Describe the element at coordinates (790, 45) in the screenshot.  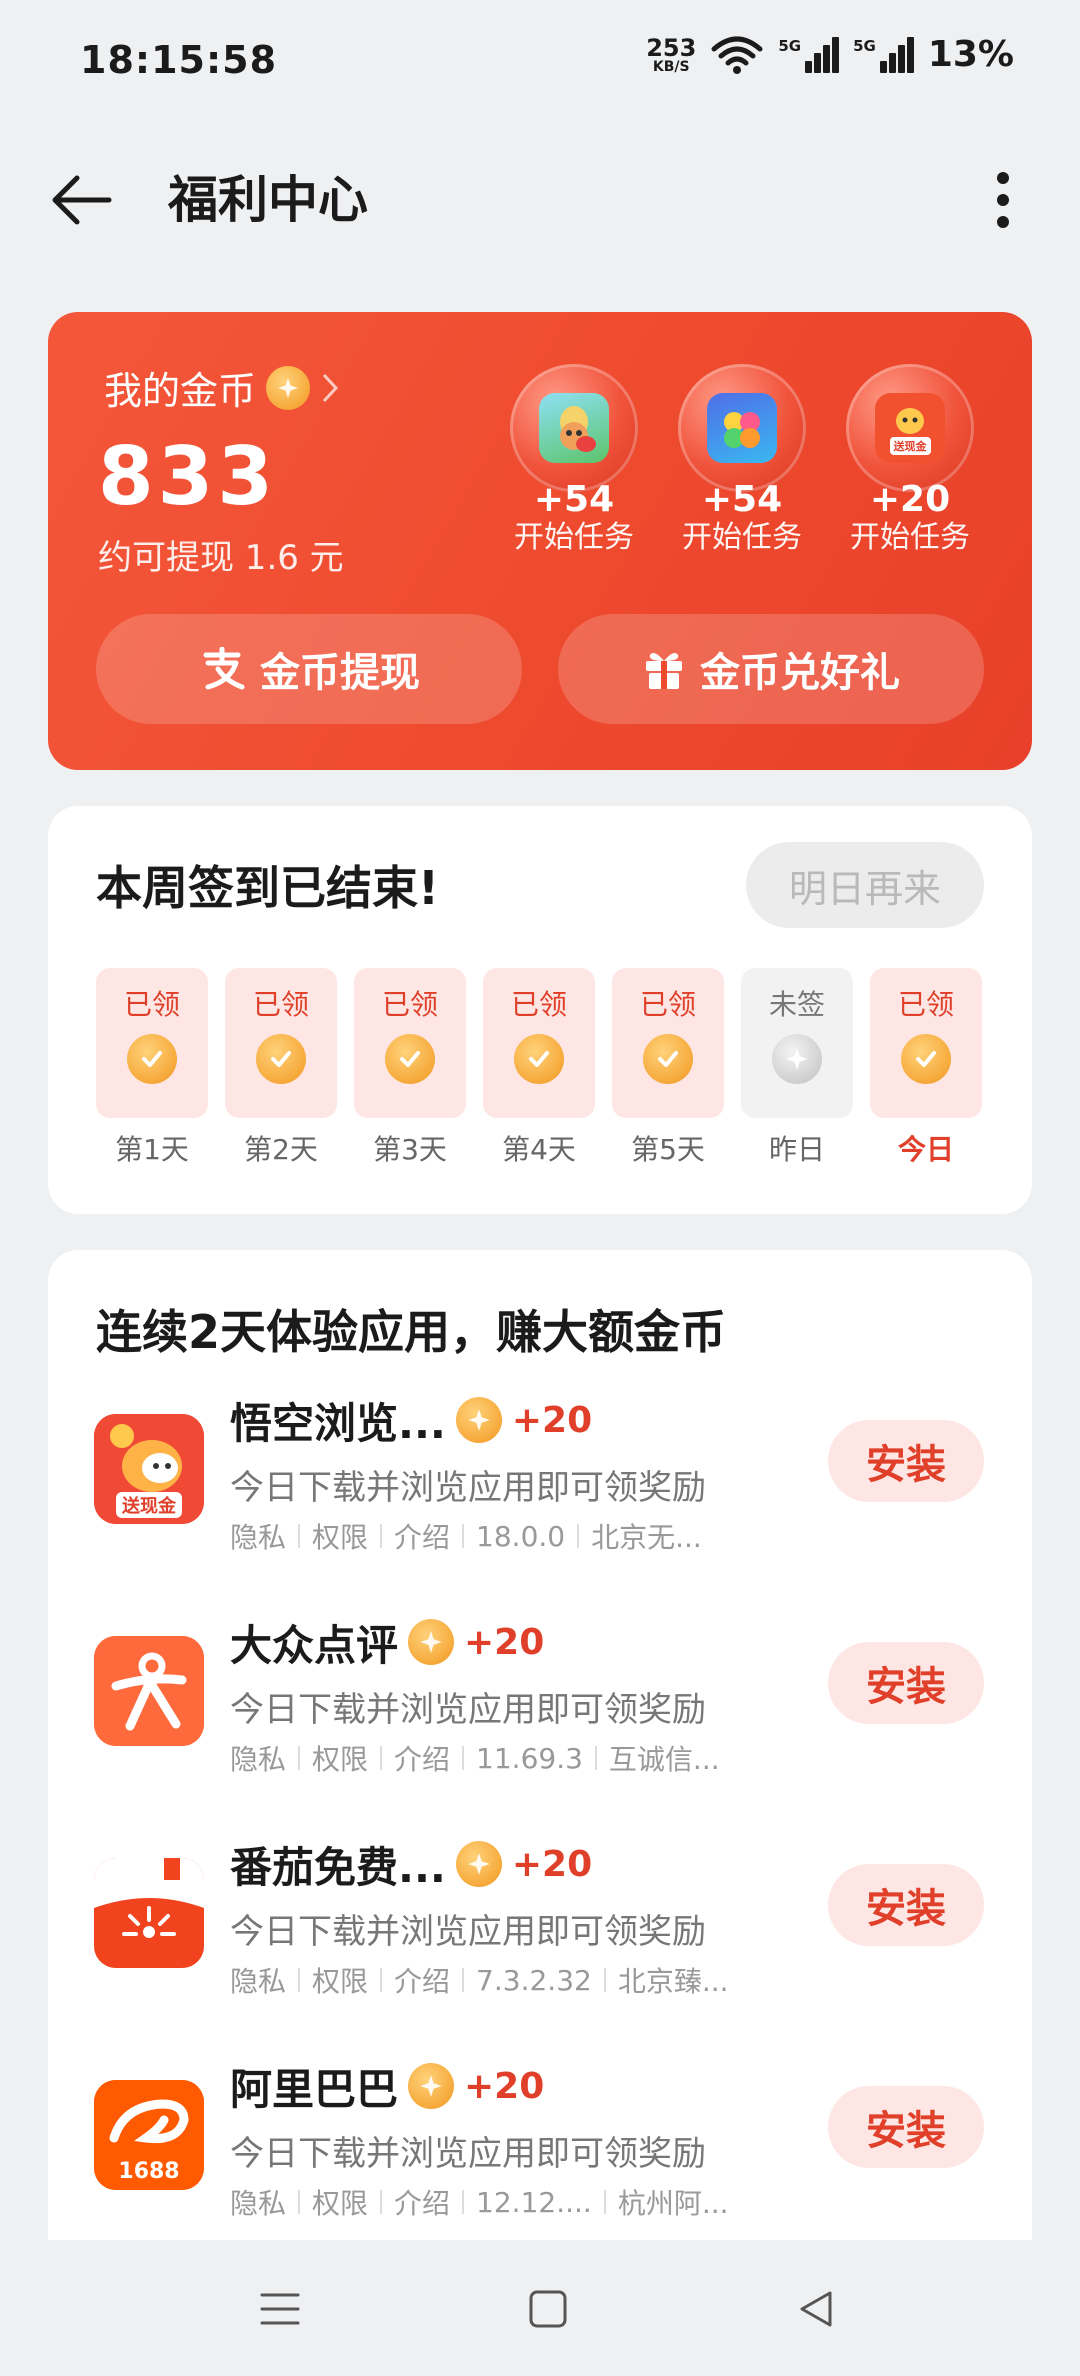
I see `sim1-network-type: 5G` at that location.